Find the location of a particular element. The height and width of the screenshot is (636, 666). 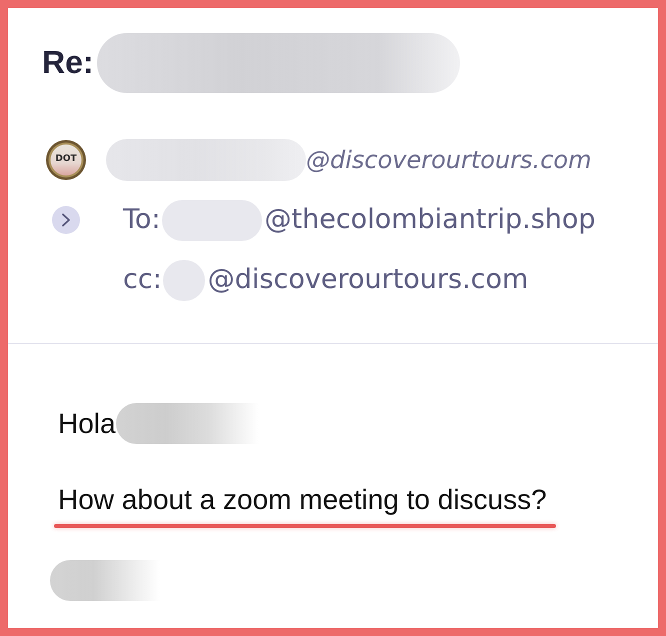

recipient-label: To: is located at coordinates (142, 220).